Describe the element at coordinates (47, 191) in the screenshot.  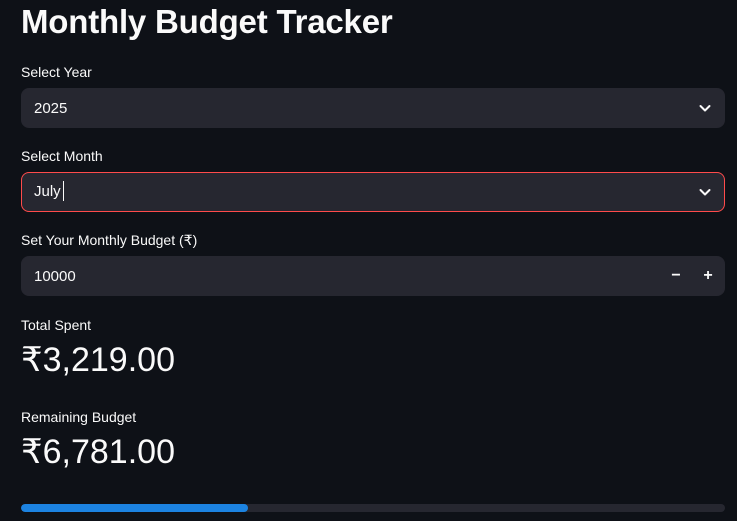
I see `month-select-value: July` at that location.